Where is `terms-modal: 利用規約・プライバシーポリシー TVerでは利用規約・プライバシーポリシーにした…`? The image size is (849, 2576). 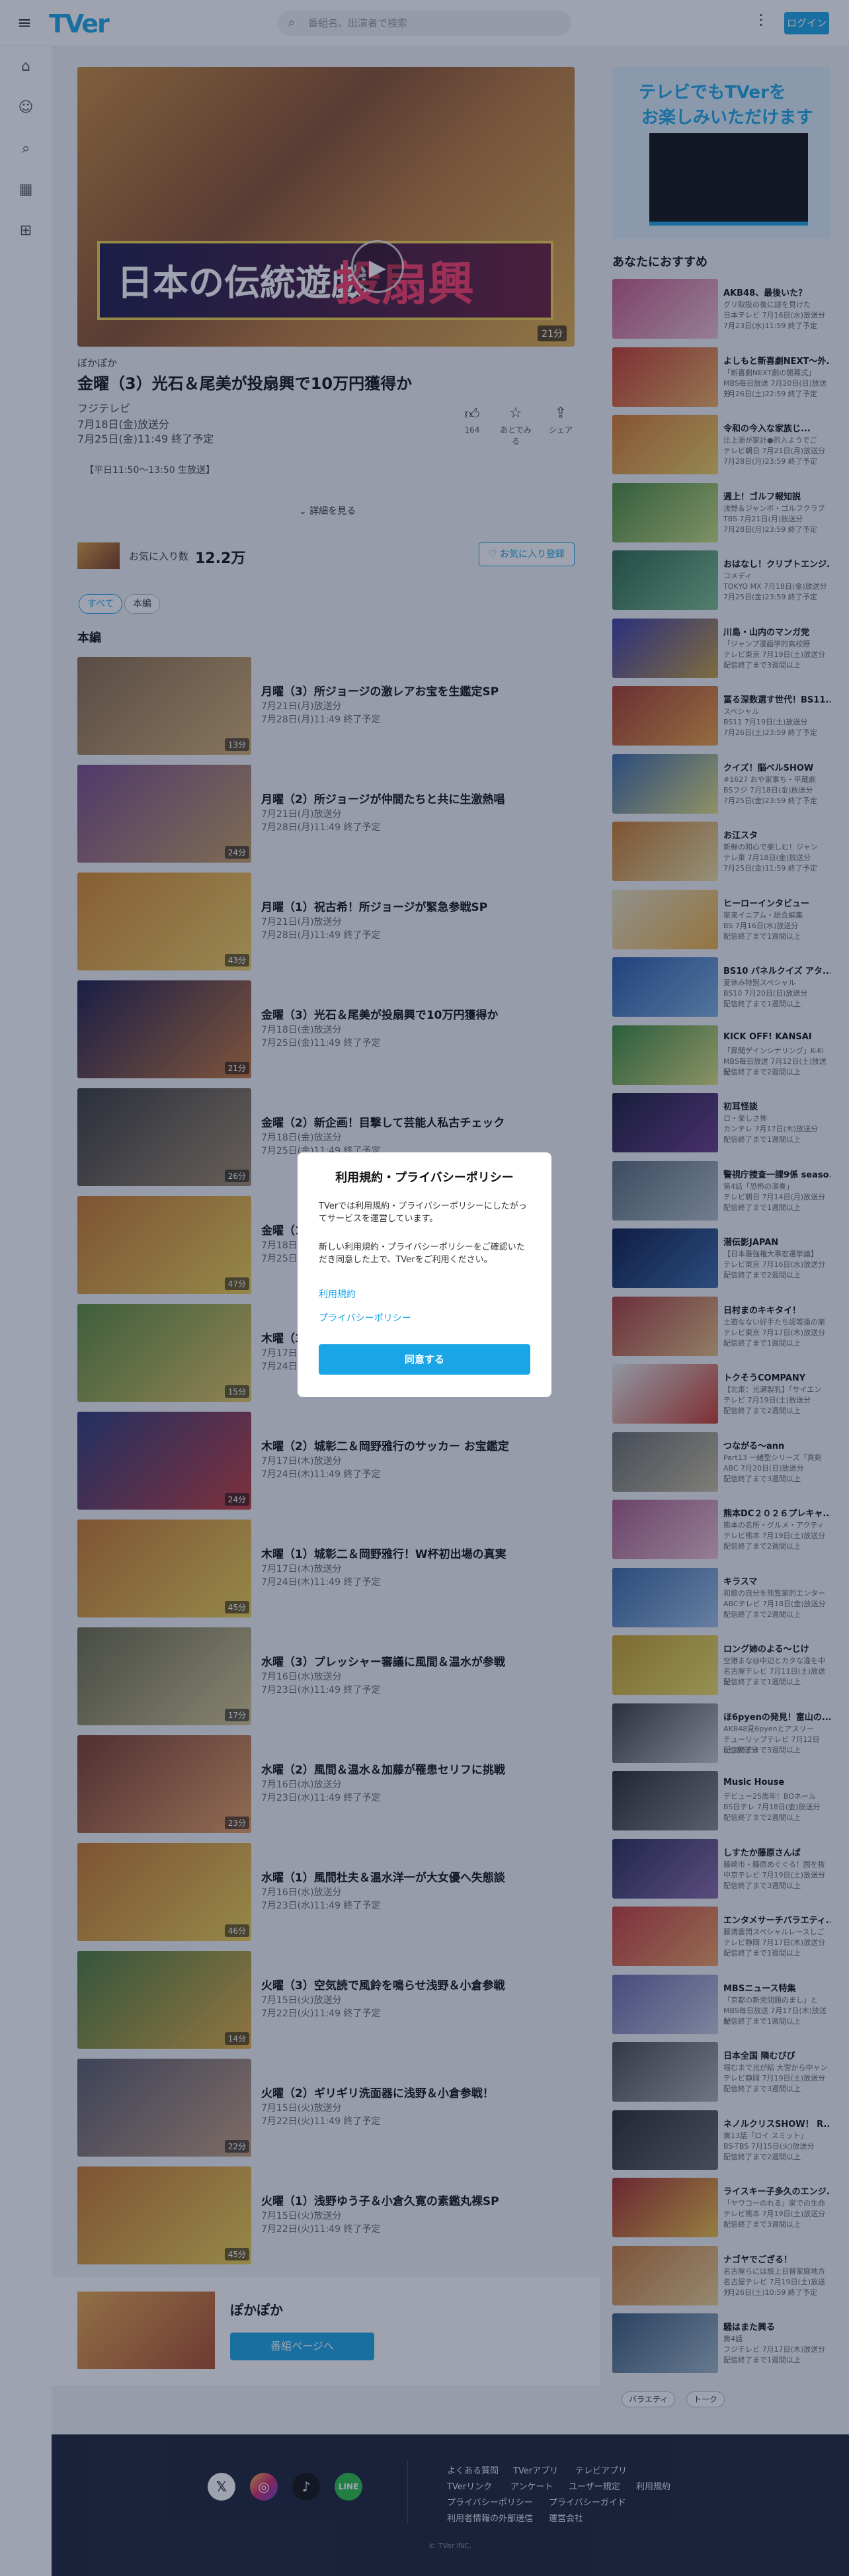 terms-modal: 利用規約・プライバシーポリシー TVerでは利用規約・プライバシーポリシーにした… is located at coordinates (425, 1274).